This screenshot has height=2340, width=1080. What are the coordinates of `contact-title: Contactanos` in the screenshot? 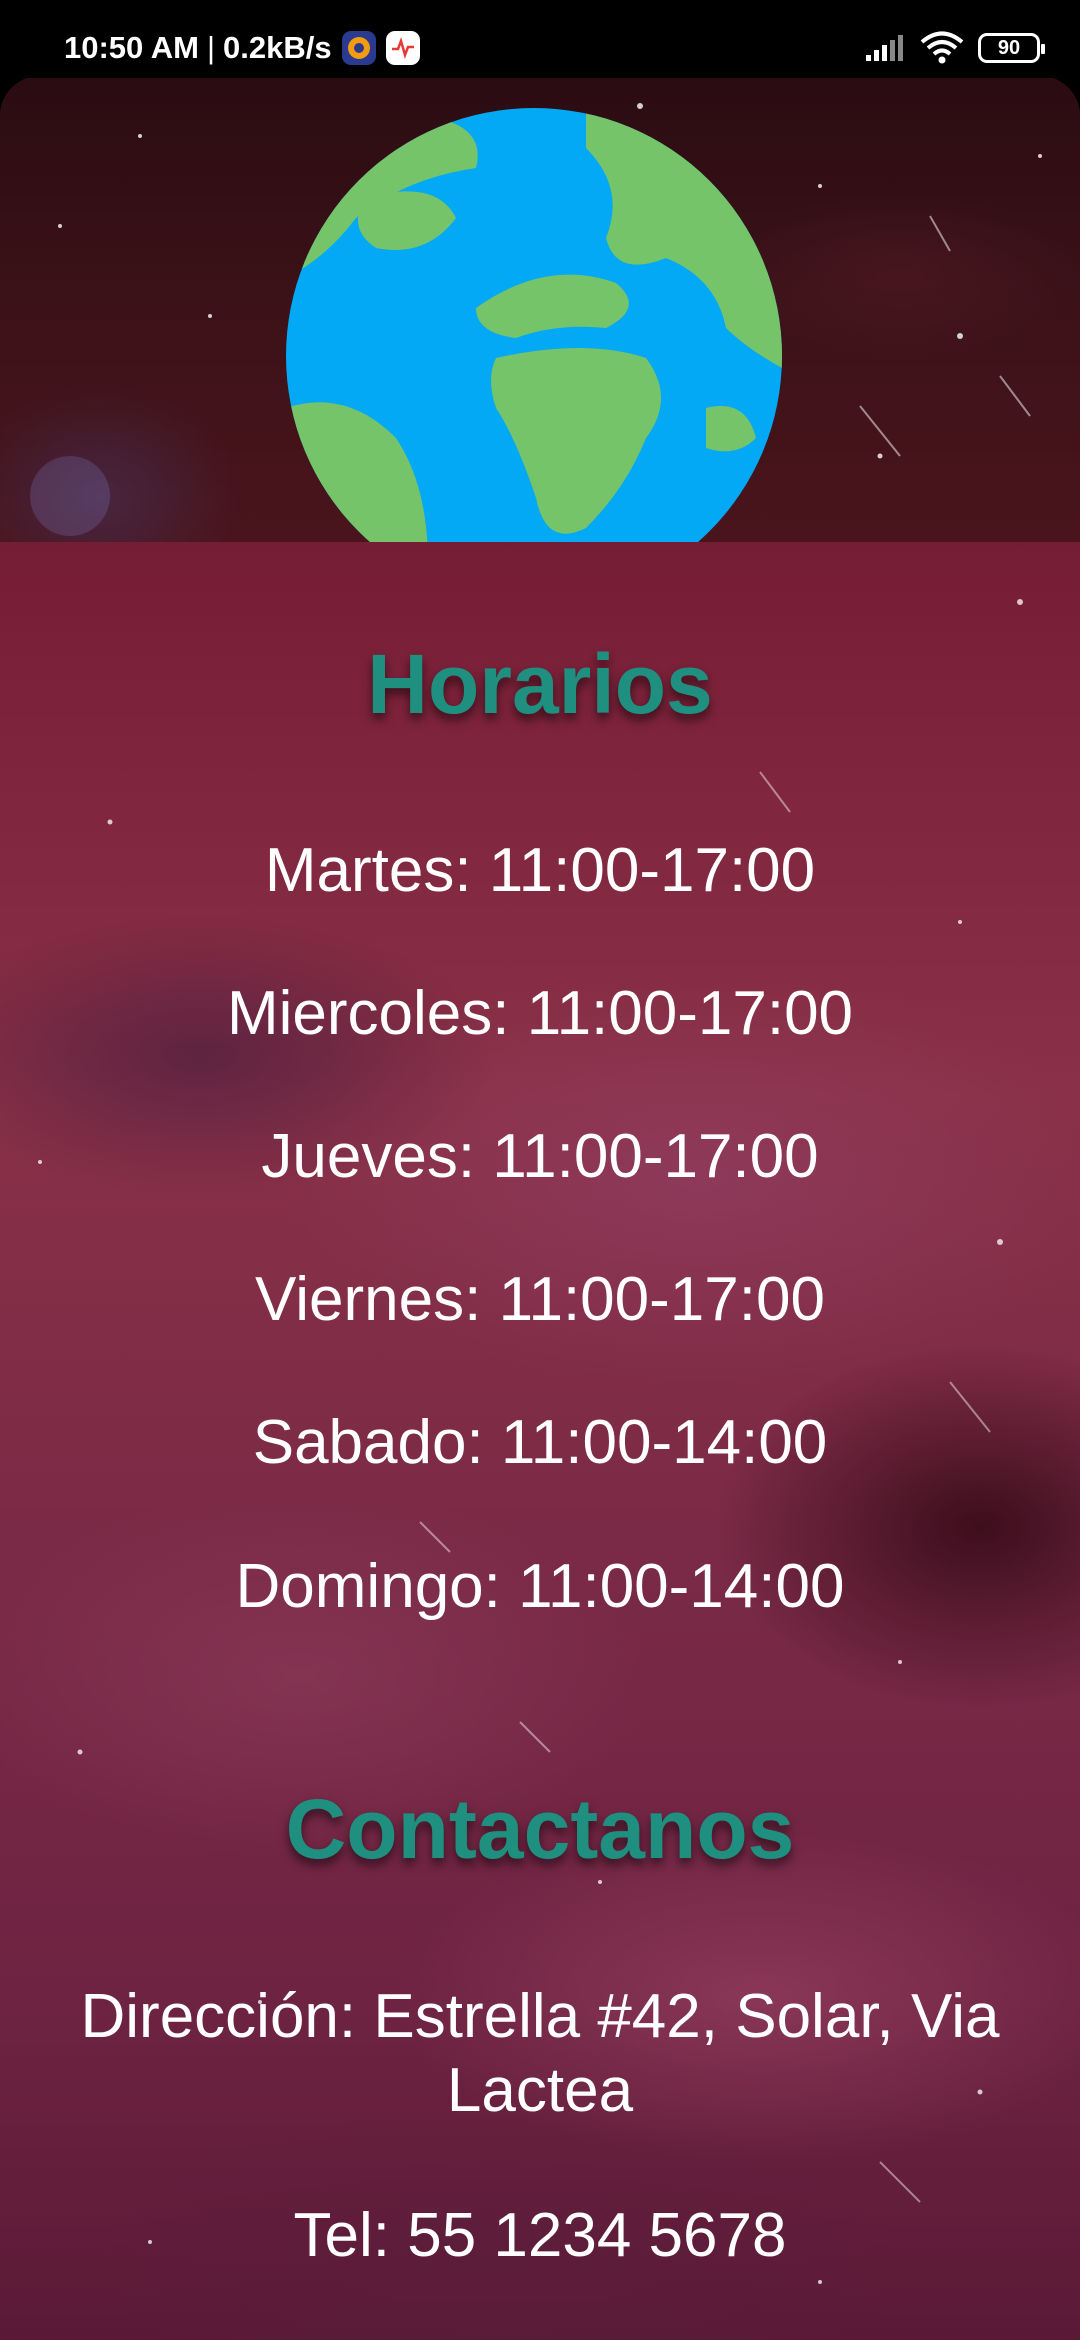 It's located at (540, 1829).